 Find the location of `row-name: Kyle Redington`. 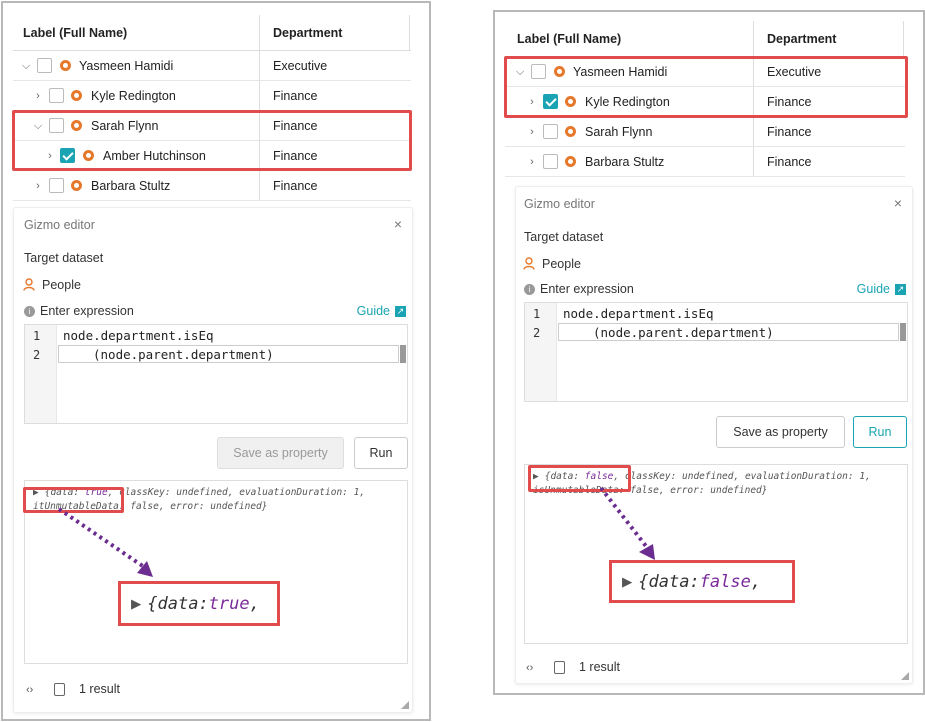

row-name: Kyle Redington is located at coordinates (133, 95).